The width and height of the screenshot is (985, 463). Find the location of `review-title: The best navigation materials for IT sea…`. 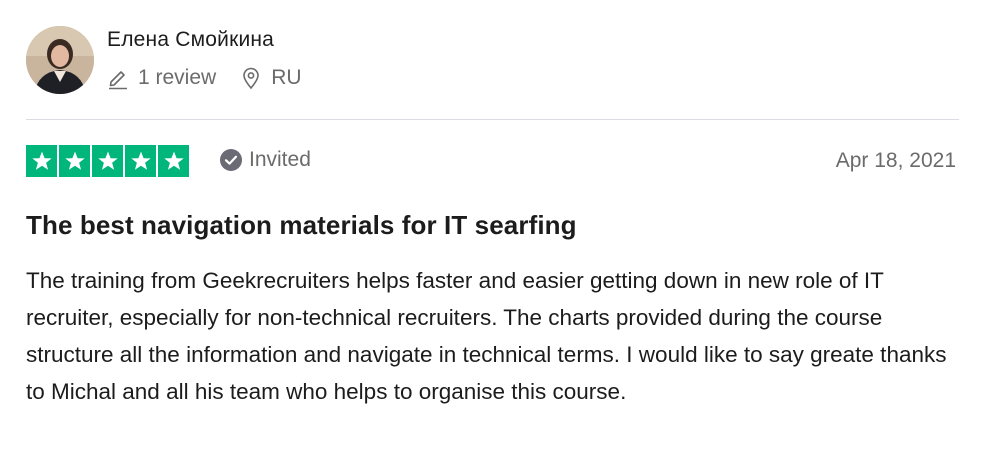

review-title: The best navigation materials for IT sea… is located at coordinates (301, 225).